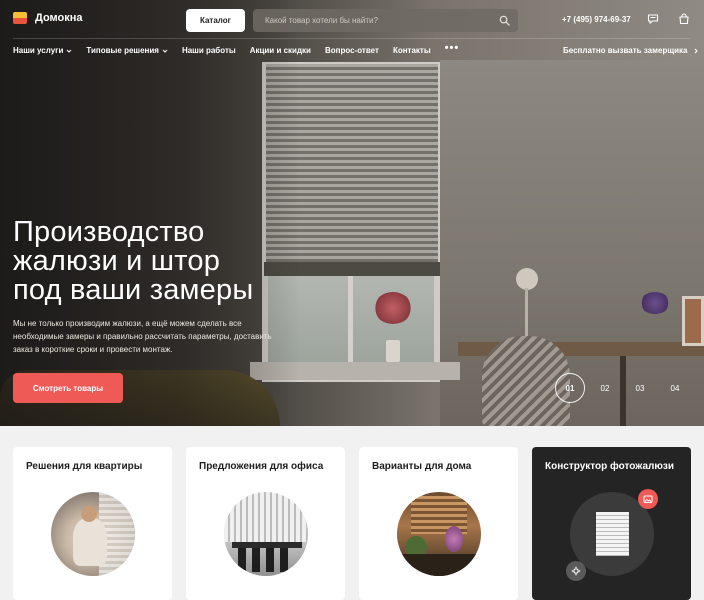  What do you see at coordinates (68, 388) in the screenshot?
I see `view-products-button: Смотреть товары` at bounding box center [68, 388].